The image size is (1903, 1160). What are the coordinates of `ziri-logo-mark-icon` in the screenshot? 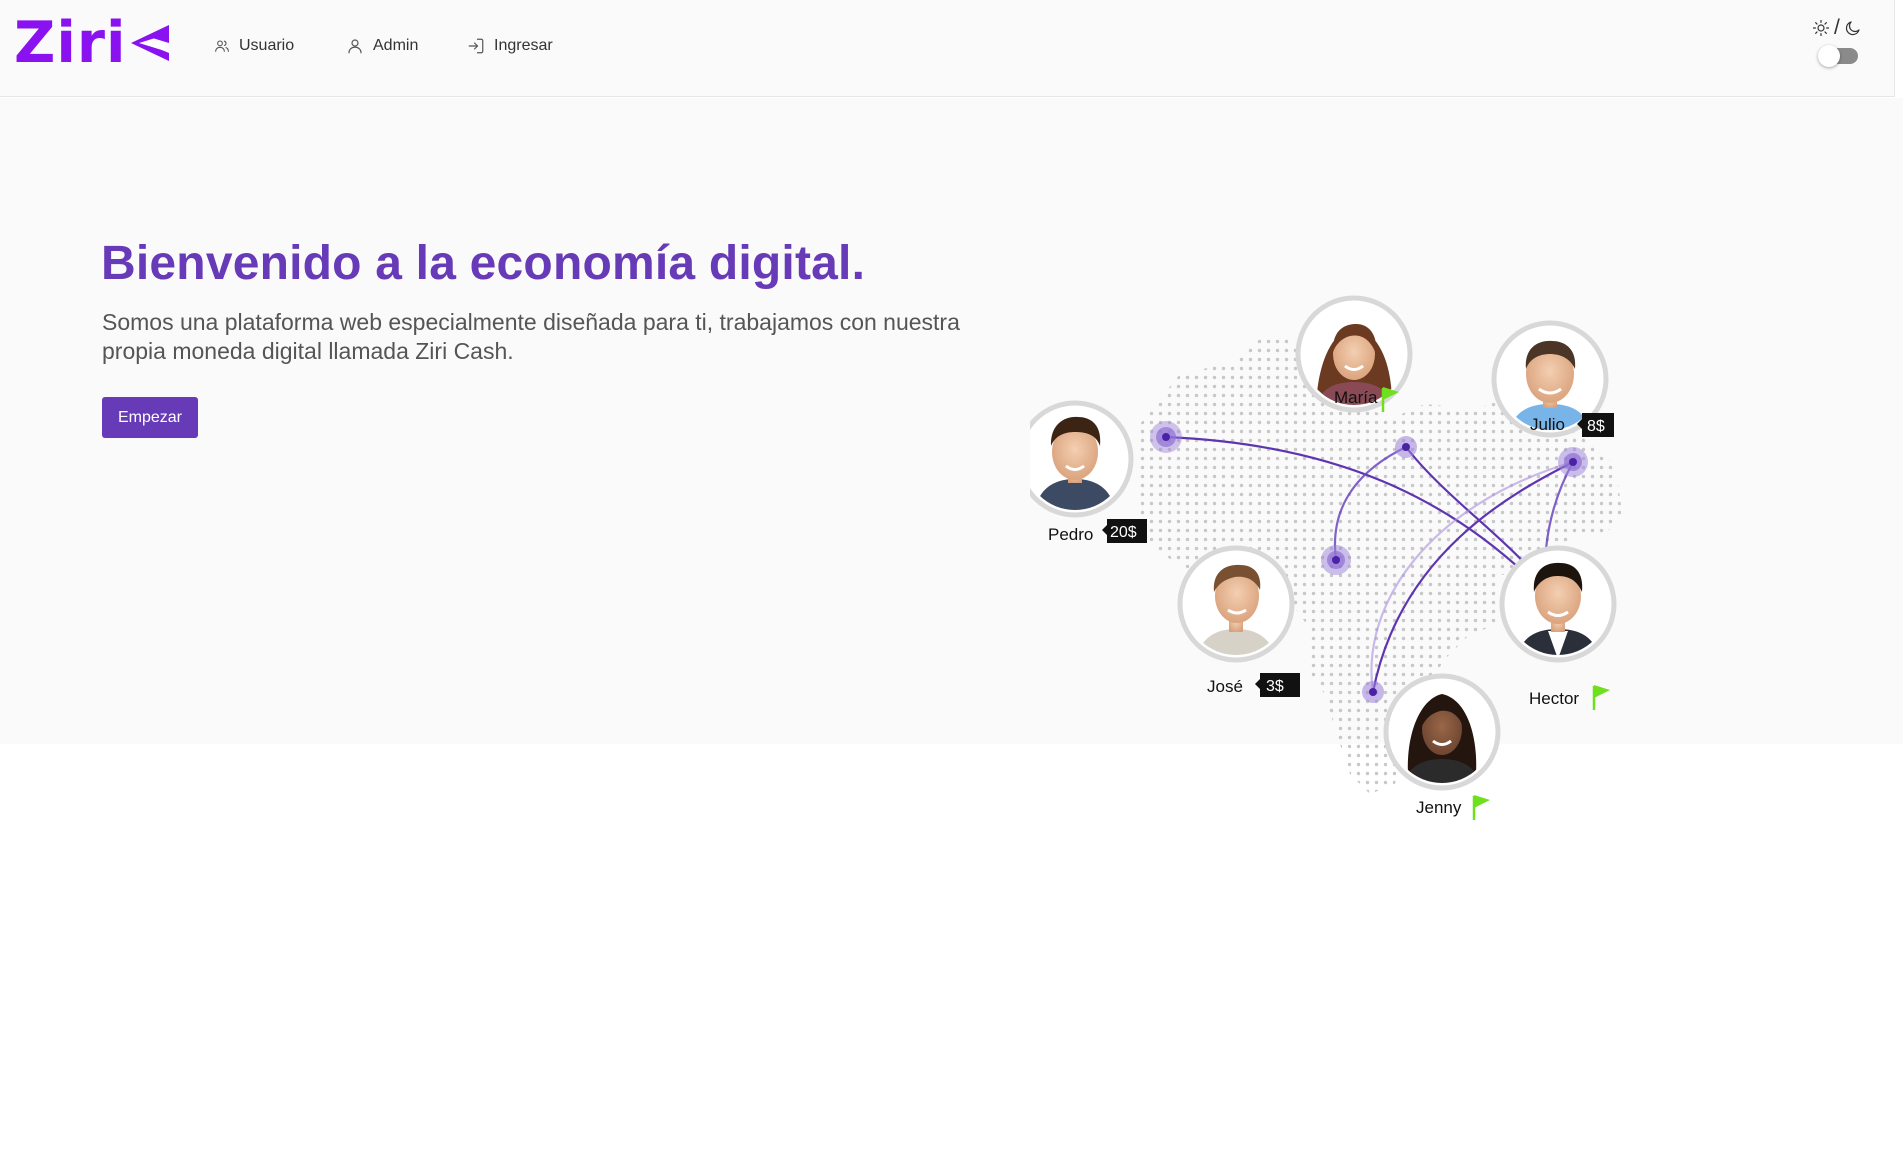 It's located at (149, 43).